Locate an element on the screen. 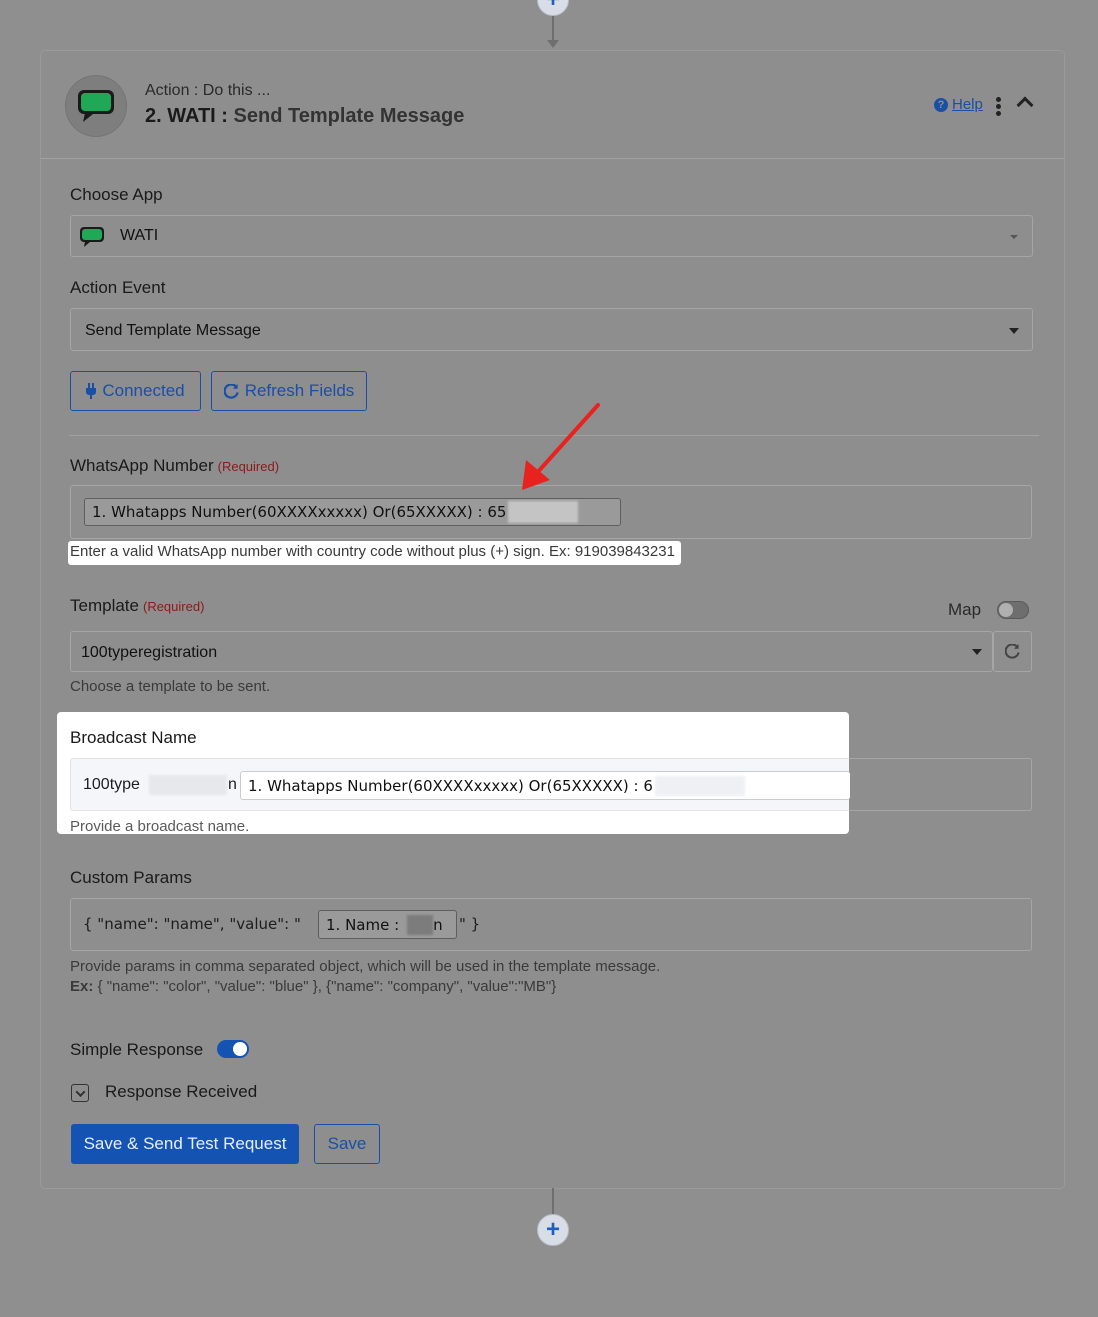 The height and width of the screenshot is (1317, 1098). broadcast-name-label: Broadcast Name is located at coordinates (133, 737).